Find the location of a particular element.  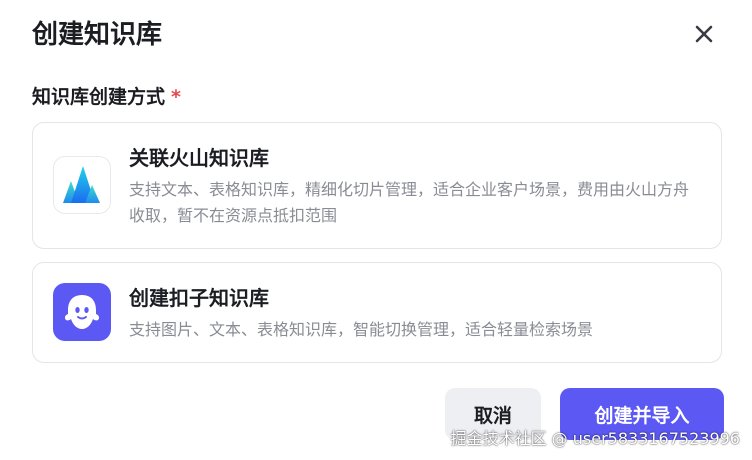

option-title: 创建扣子知识库 is located at coordinates (199, 298).